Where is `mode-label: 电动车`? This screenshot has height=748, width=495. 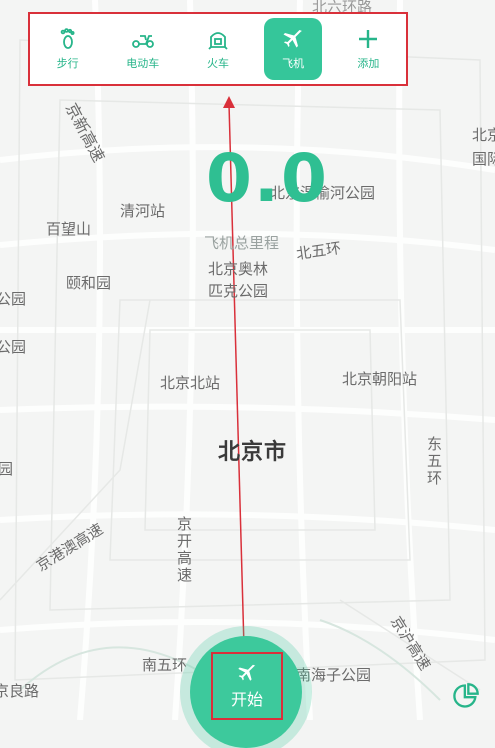 mode-label: 电动车 is located at coordinates (143, 63).